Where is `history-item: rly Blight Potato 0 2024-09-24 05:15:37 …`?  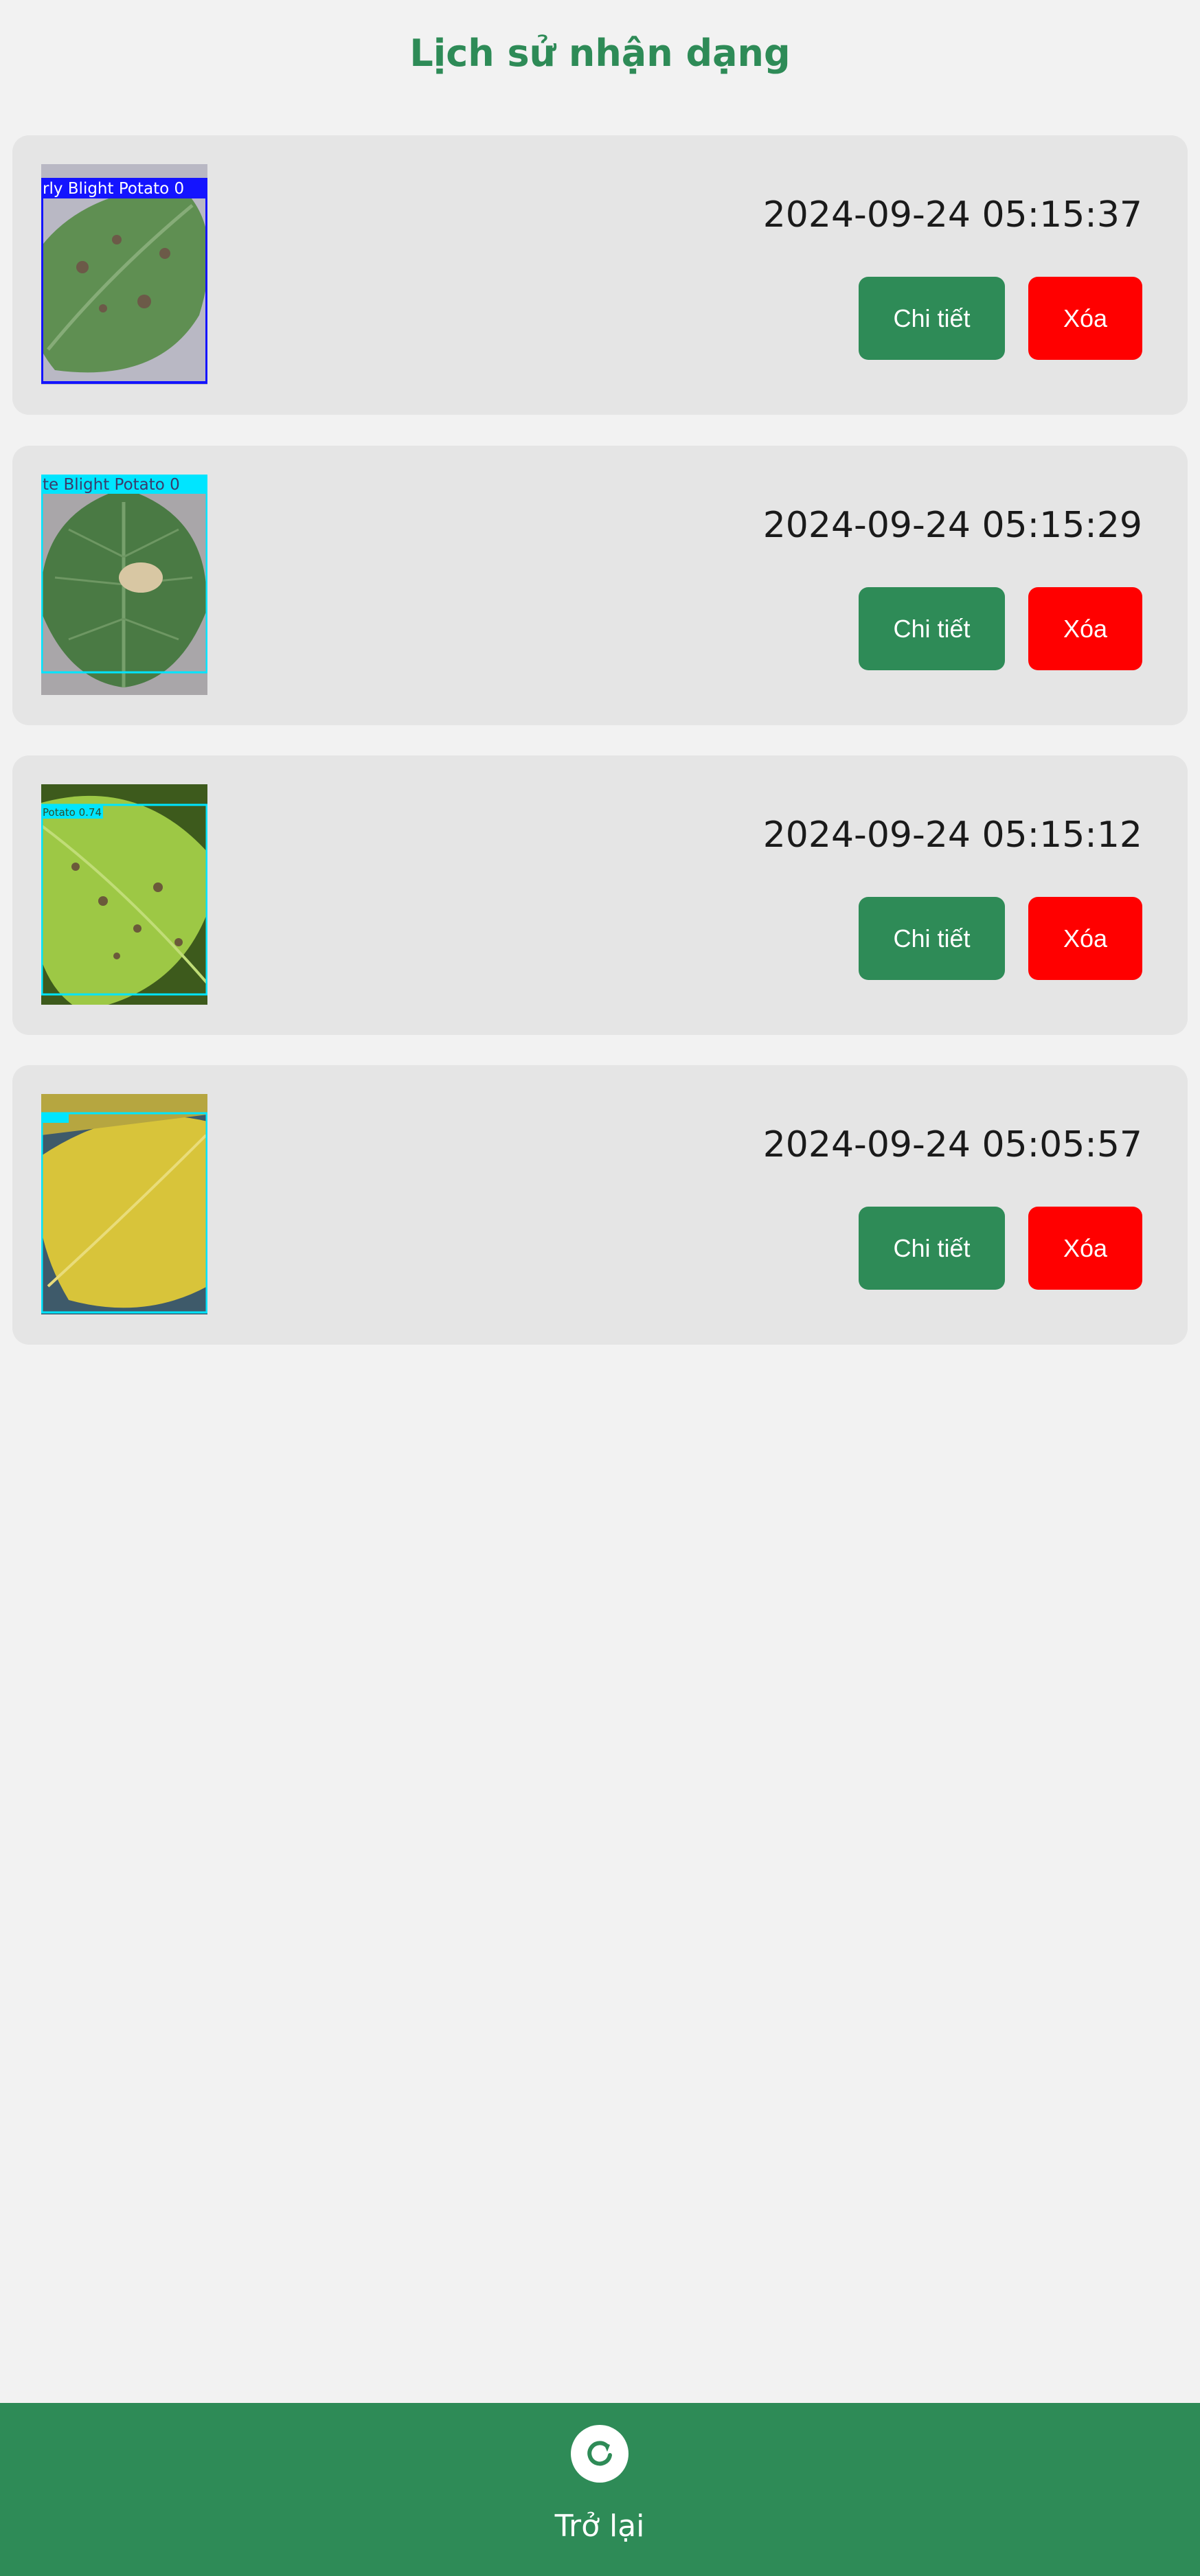
history-item: rly Blight Potato 0 2024-09-24 05:15:37 … is located at coordinates (600, 275).